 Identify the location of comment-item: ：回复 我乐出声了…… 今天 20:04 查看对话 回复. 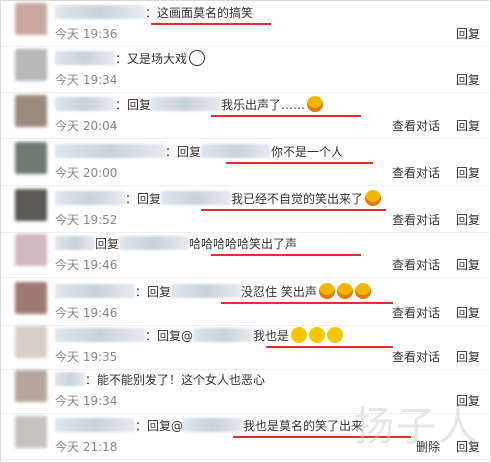
(245, 116).